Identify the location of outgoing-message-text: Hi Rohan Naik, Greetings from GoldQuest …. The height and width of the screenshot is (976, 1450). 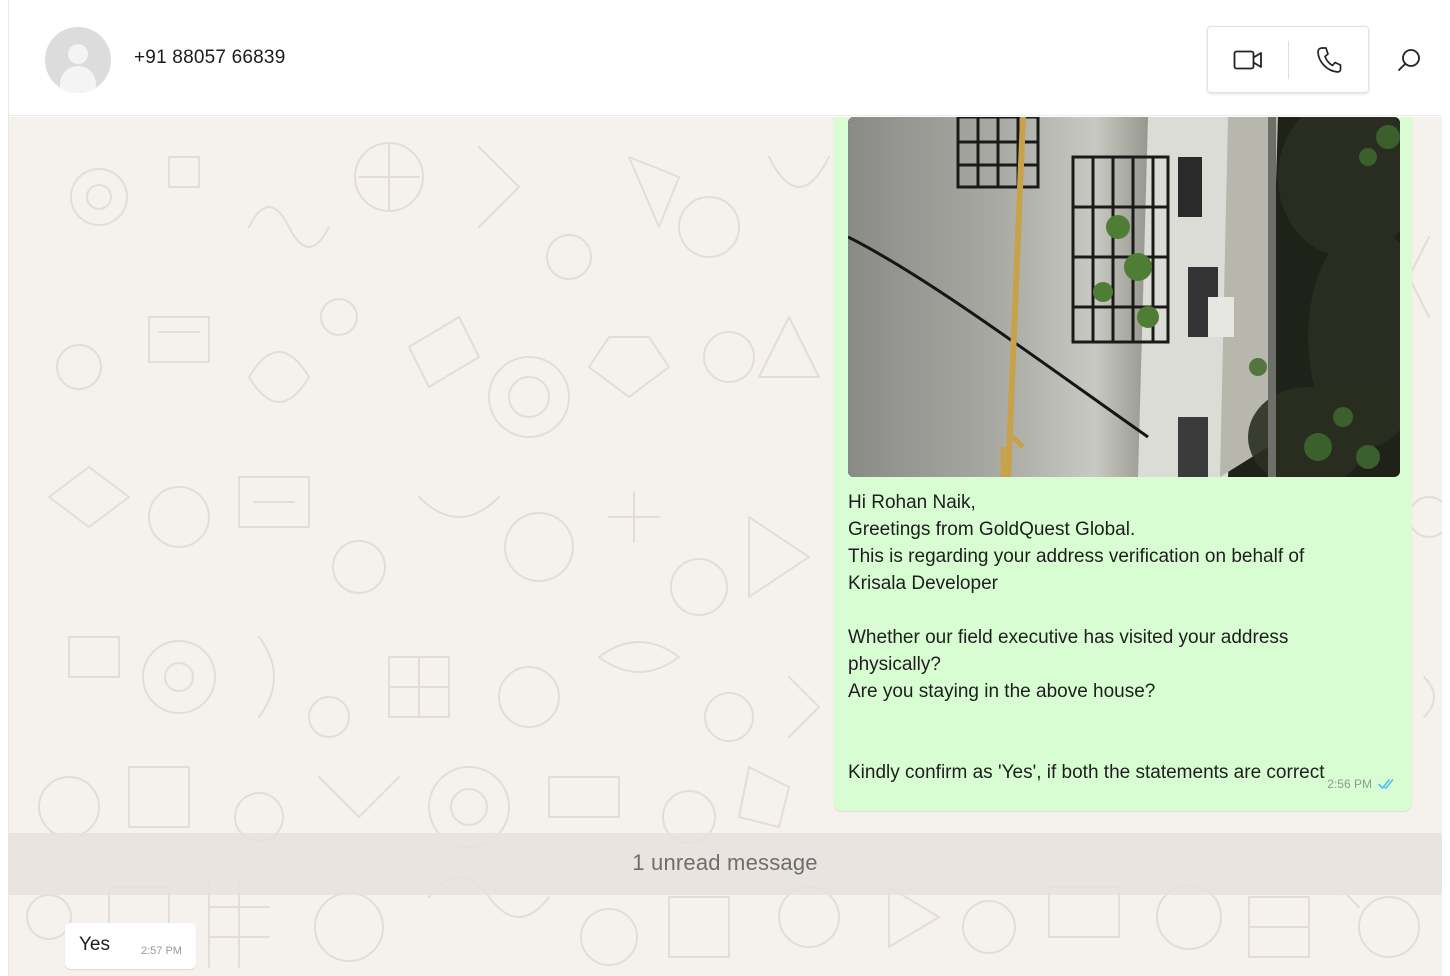
(1118, 637).